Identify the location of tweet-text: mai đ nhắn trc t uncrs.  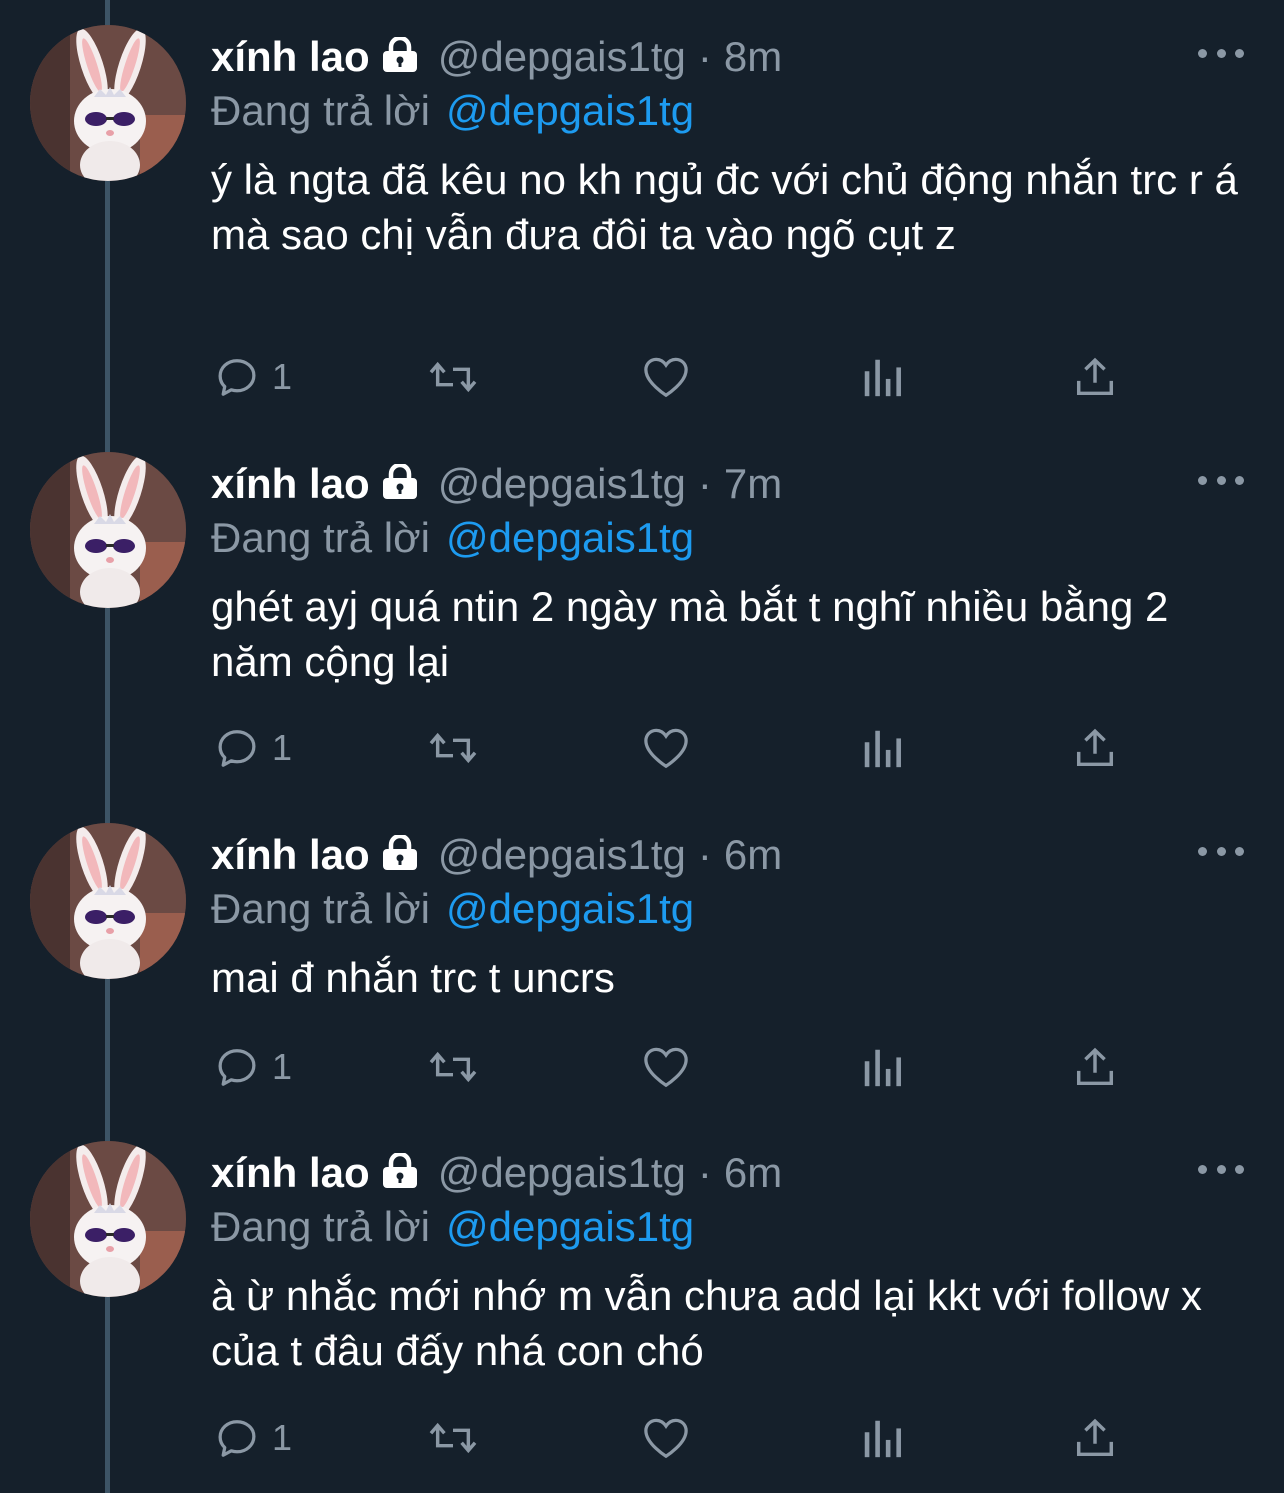
(413, 977).